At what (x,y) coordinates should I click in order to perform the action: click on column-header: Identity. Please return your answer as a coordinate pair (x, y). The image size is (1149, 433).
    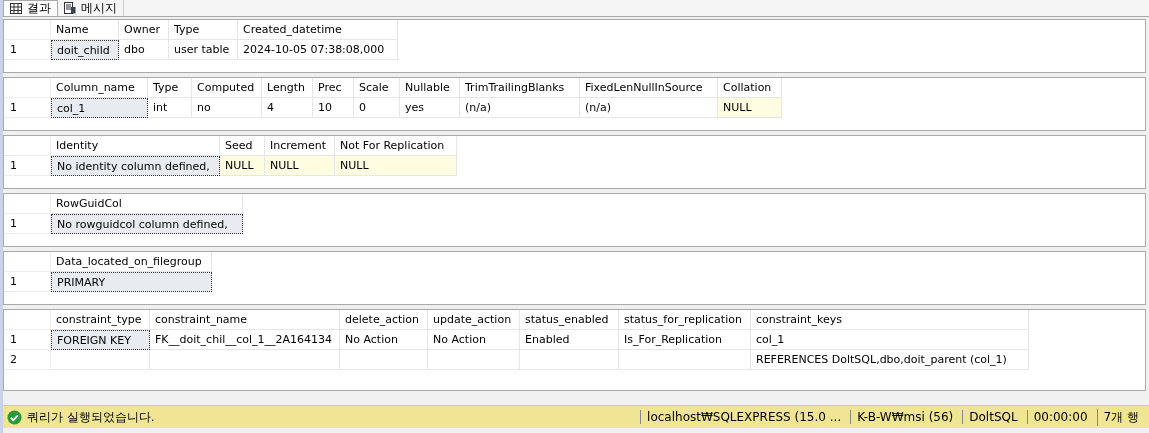
    Looking at the image, I should click on (135, 146).